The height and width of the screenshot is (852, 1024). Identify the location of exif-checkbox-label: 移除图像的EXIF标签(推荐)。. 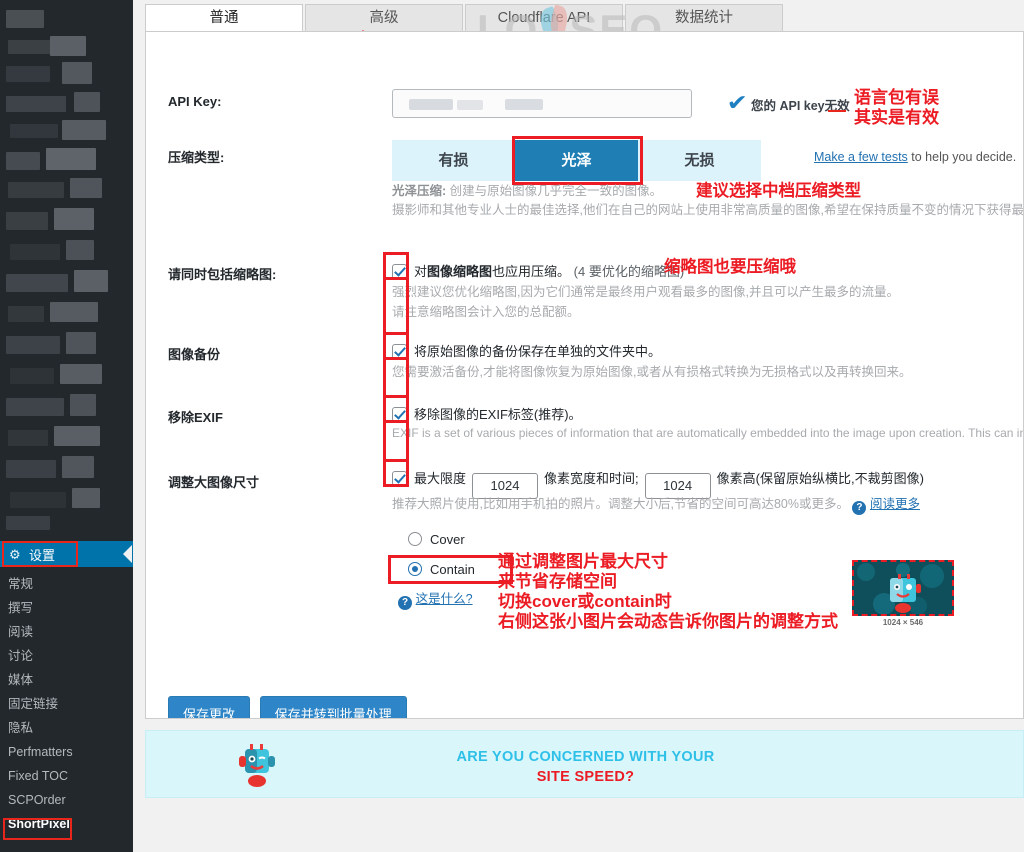
(498, 414).